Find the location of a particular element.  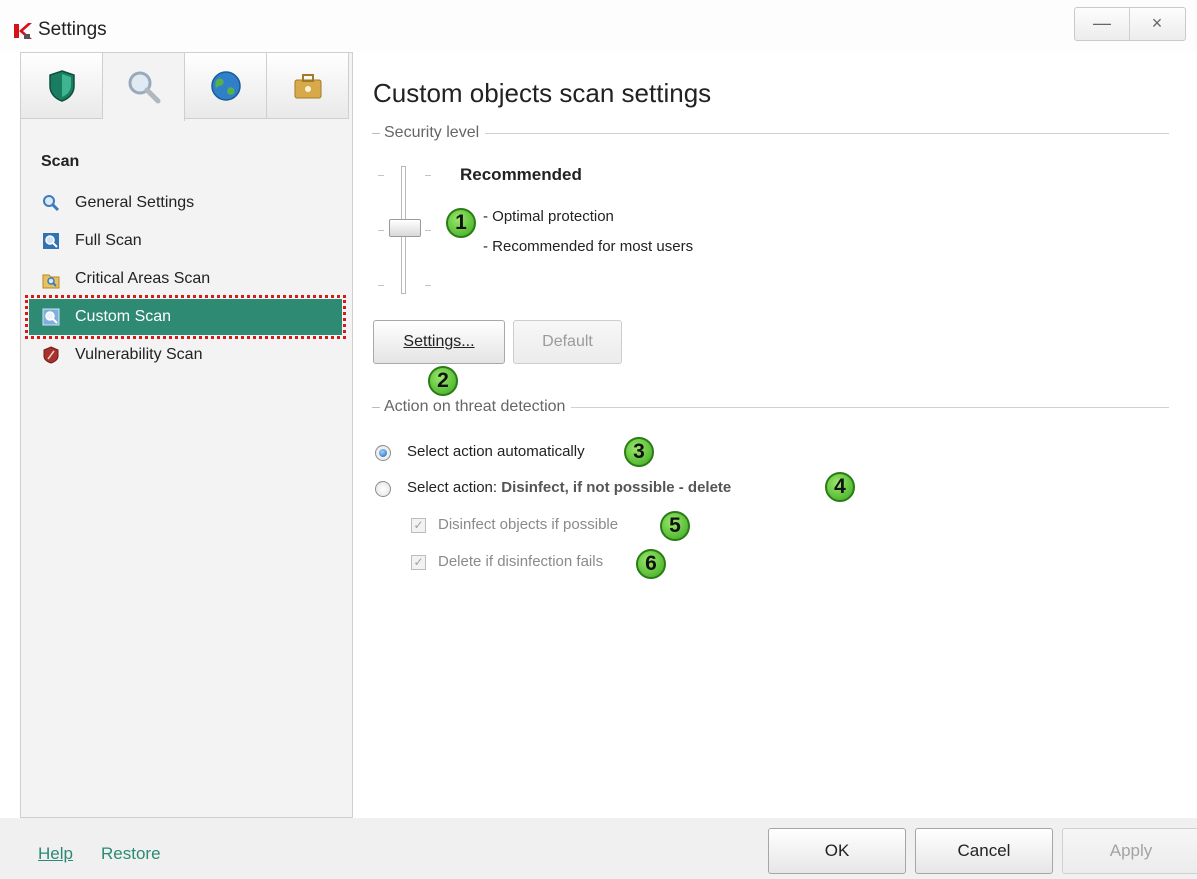

sidebar-item-label: General Settings is located at coordinates (135, 202).